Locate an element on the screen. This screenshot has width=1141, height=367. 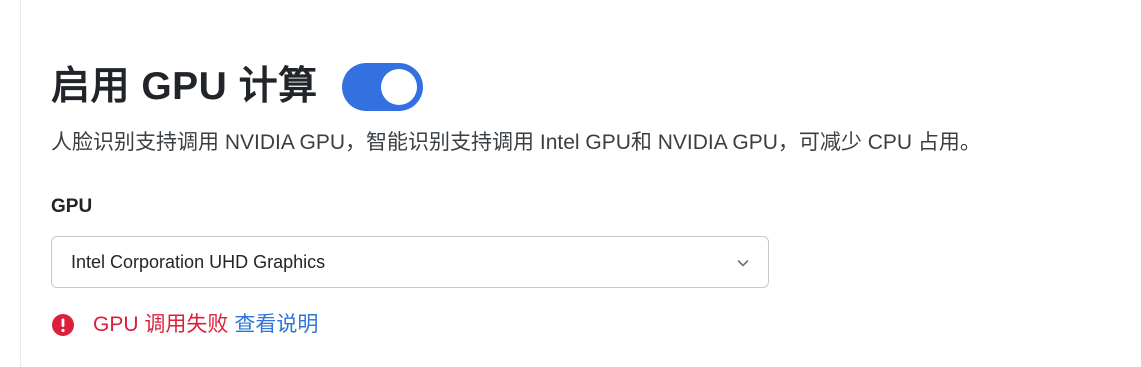
gpu-field-label: GPU is located at coordinates (72, 206).